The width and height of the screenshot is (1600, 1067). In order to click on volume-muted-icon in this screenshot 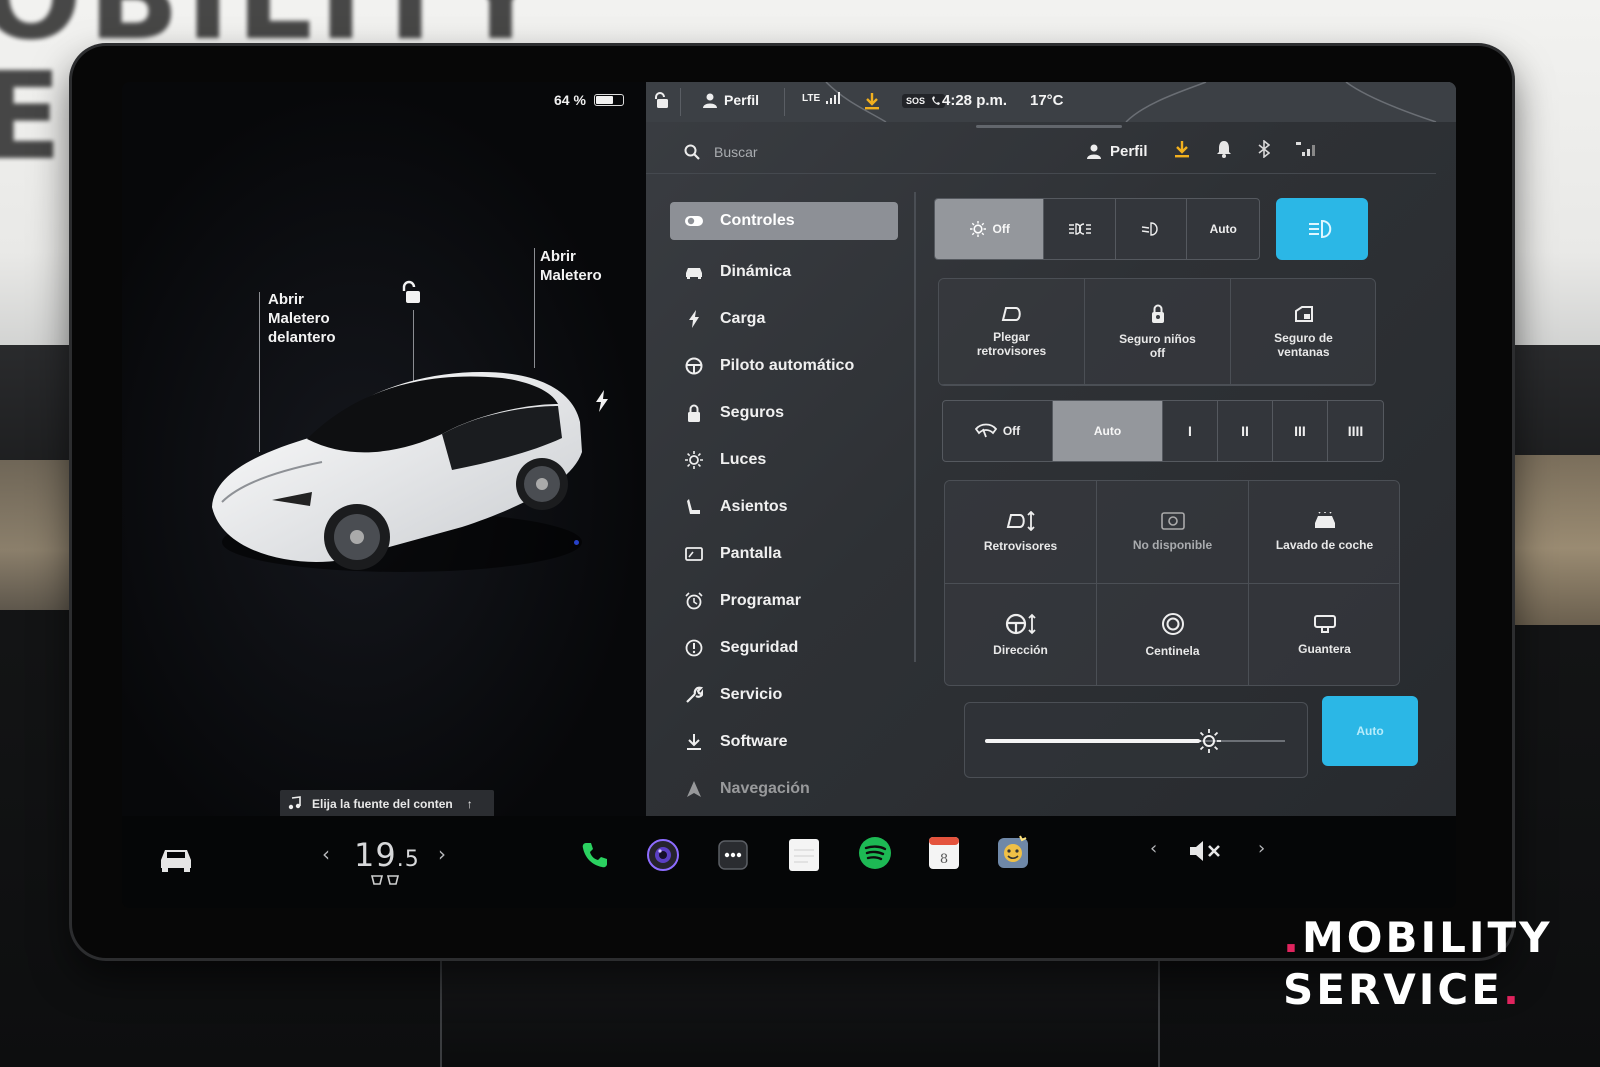, I will do `click(1205, 851)`.